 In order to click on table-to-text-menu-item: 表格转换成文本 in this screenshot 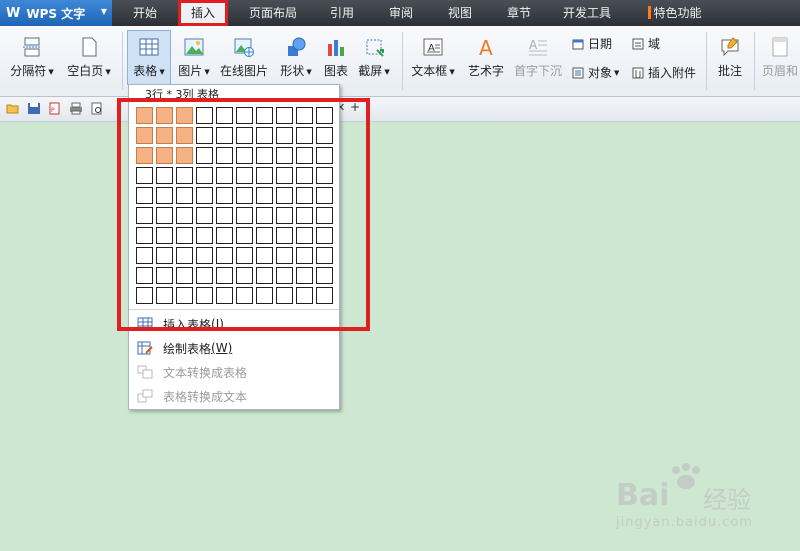, I will do `click(192, 396)`.